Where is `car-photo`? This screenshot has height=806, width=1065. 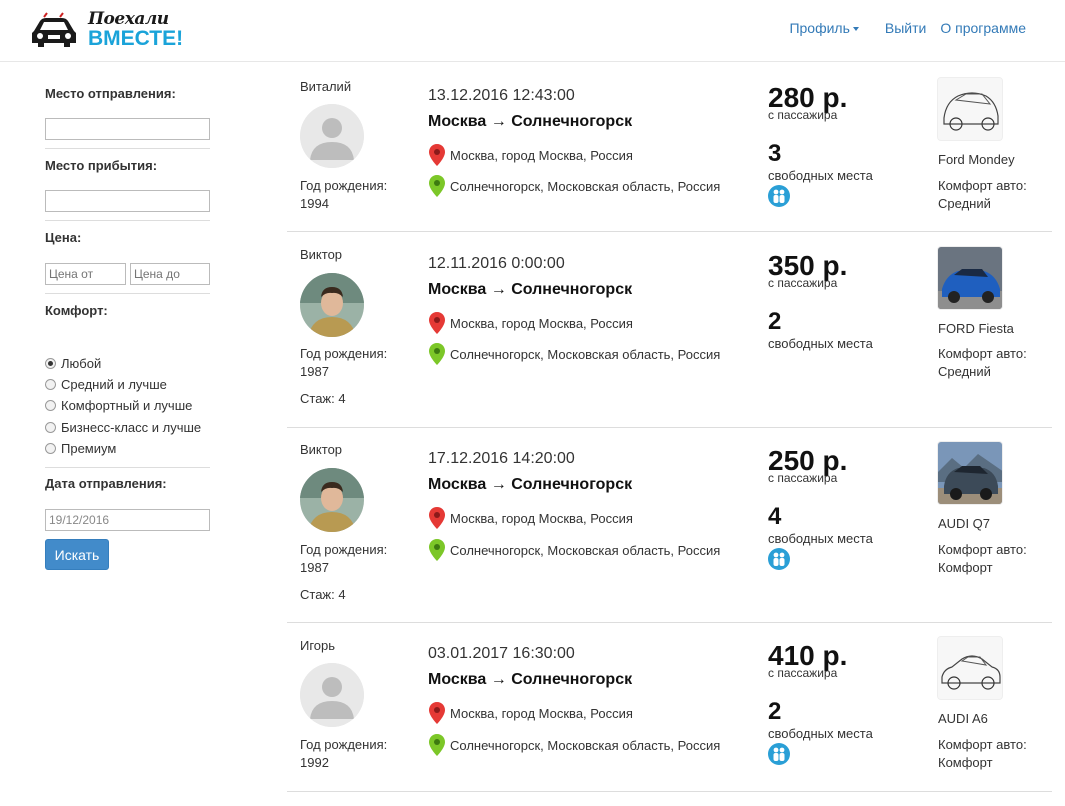 car-photo is located at coordinates (970, 278).